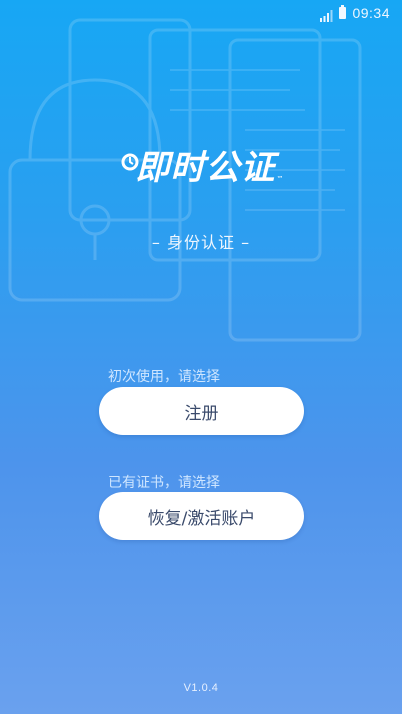  I want to click on recover-hint: 已有证书，请选择, so click(164, 483).